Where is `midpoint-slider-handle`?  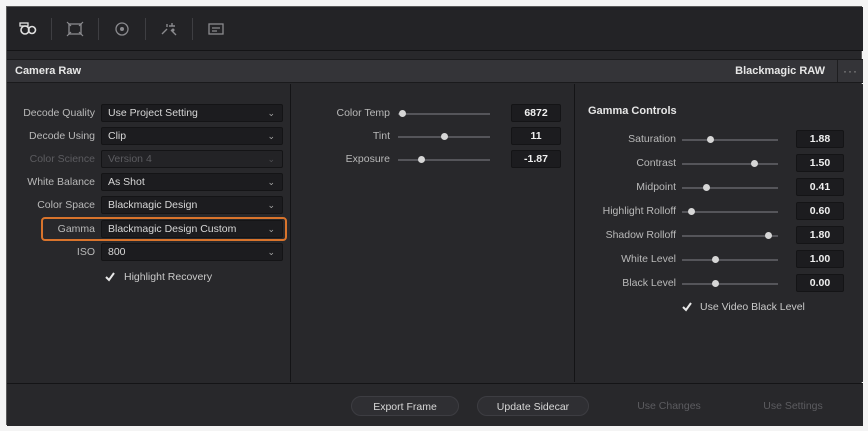 midpoint-slider-handle is located at coordinates (706, 187).